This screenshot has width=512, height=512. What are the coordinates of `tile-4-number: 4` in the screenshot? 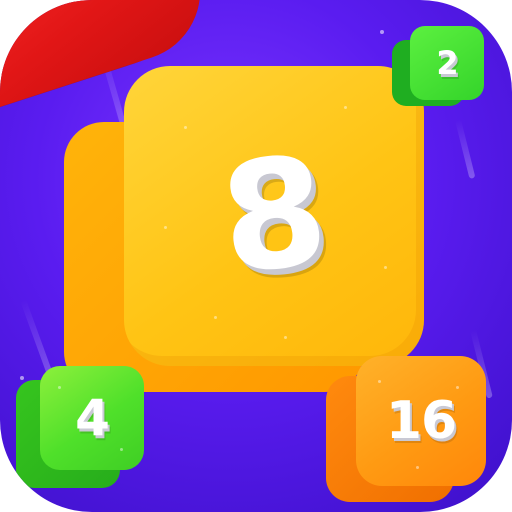 It's located at (92, 418).